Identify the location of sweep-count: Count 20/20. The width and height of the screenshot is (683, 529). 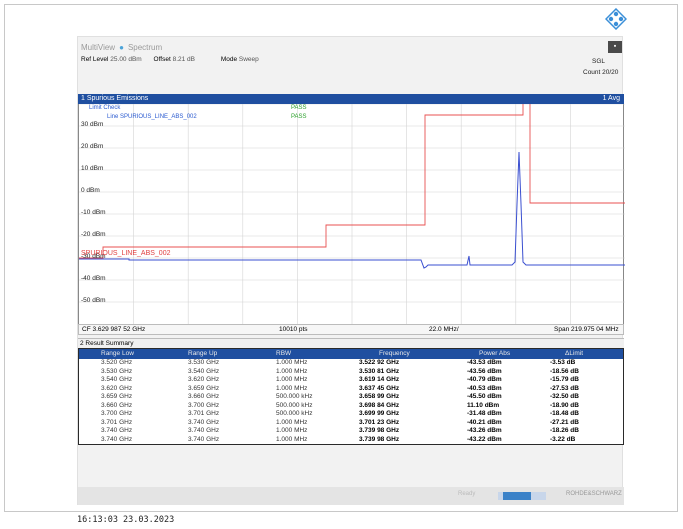
(601, 72).